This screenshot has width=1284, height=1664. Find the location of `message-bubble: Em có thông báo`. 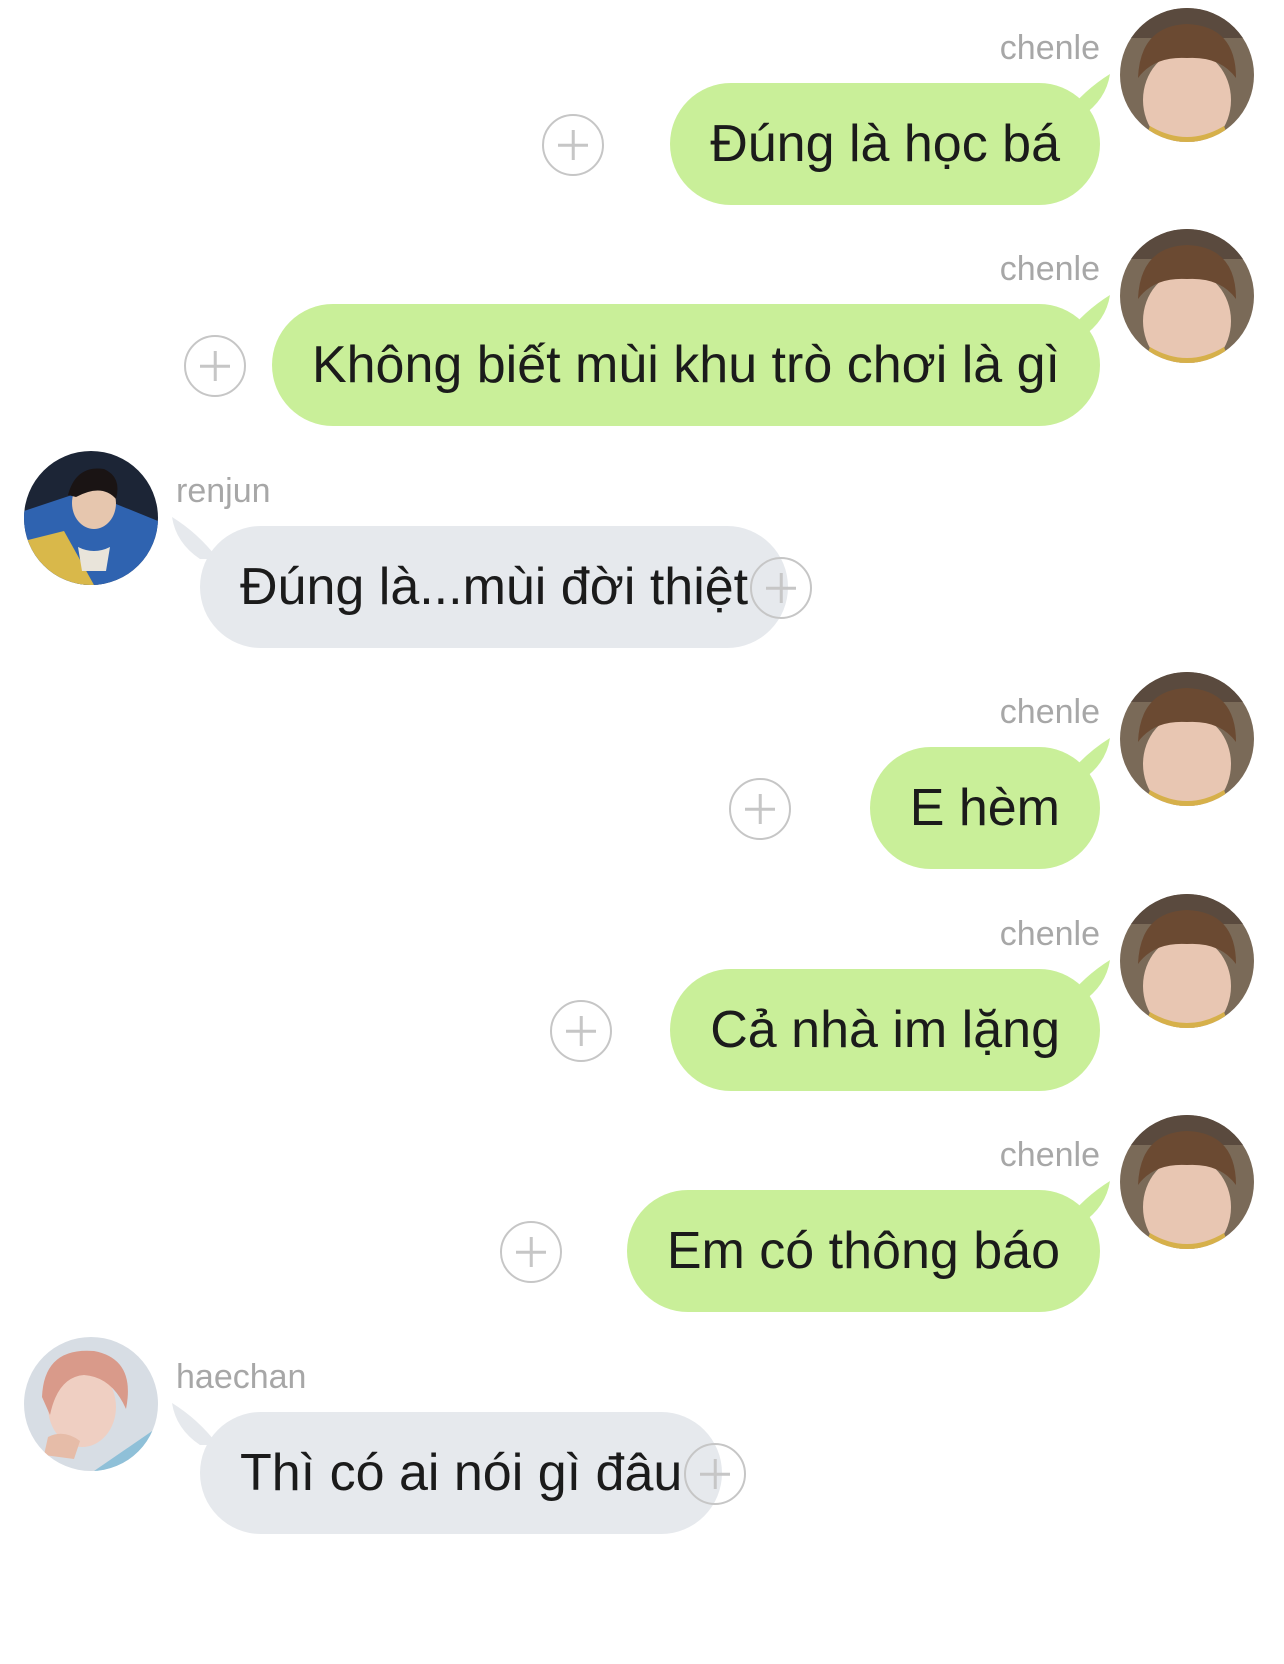

message-bubble: Em có thông báo is located at coordinates (863, 1251).